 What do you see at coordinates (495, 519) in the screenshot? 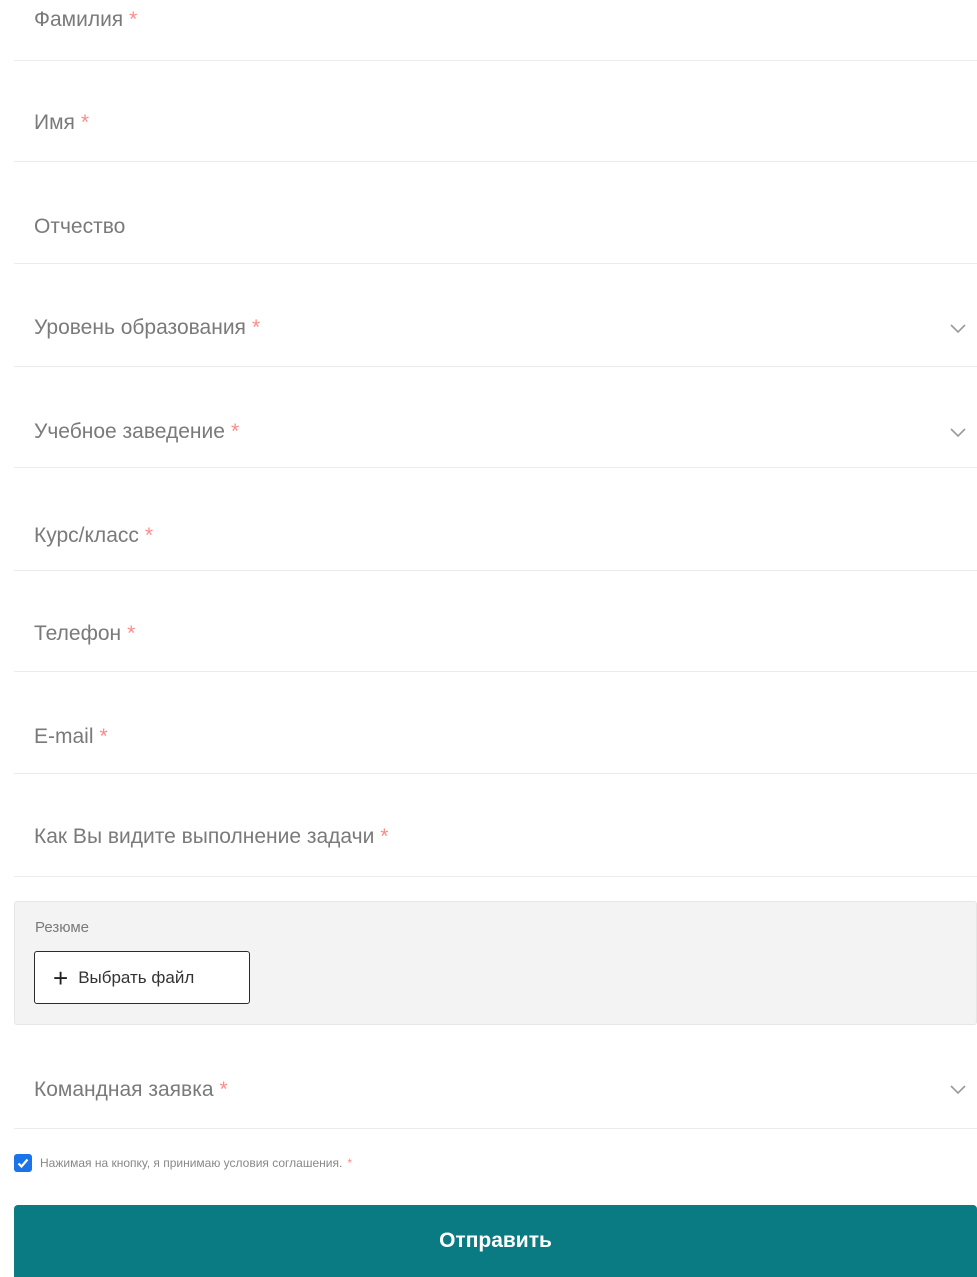
I see `course-class-field: Курс/класс *` at bounding box center [495, 519].